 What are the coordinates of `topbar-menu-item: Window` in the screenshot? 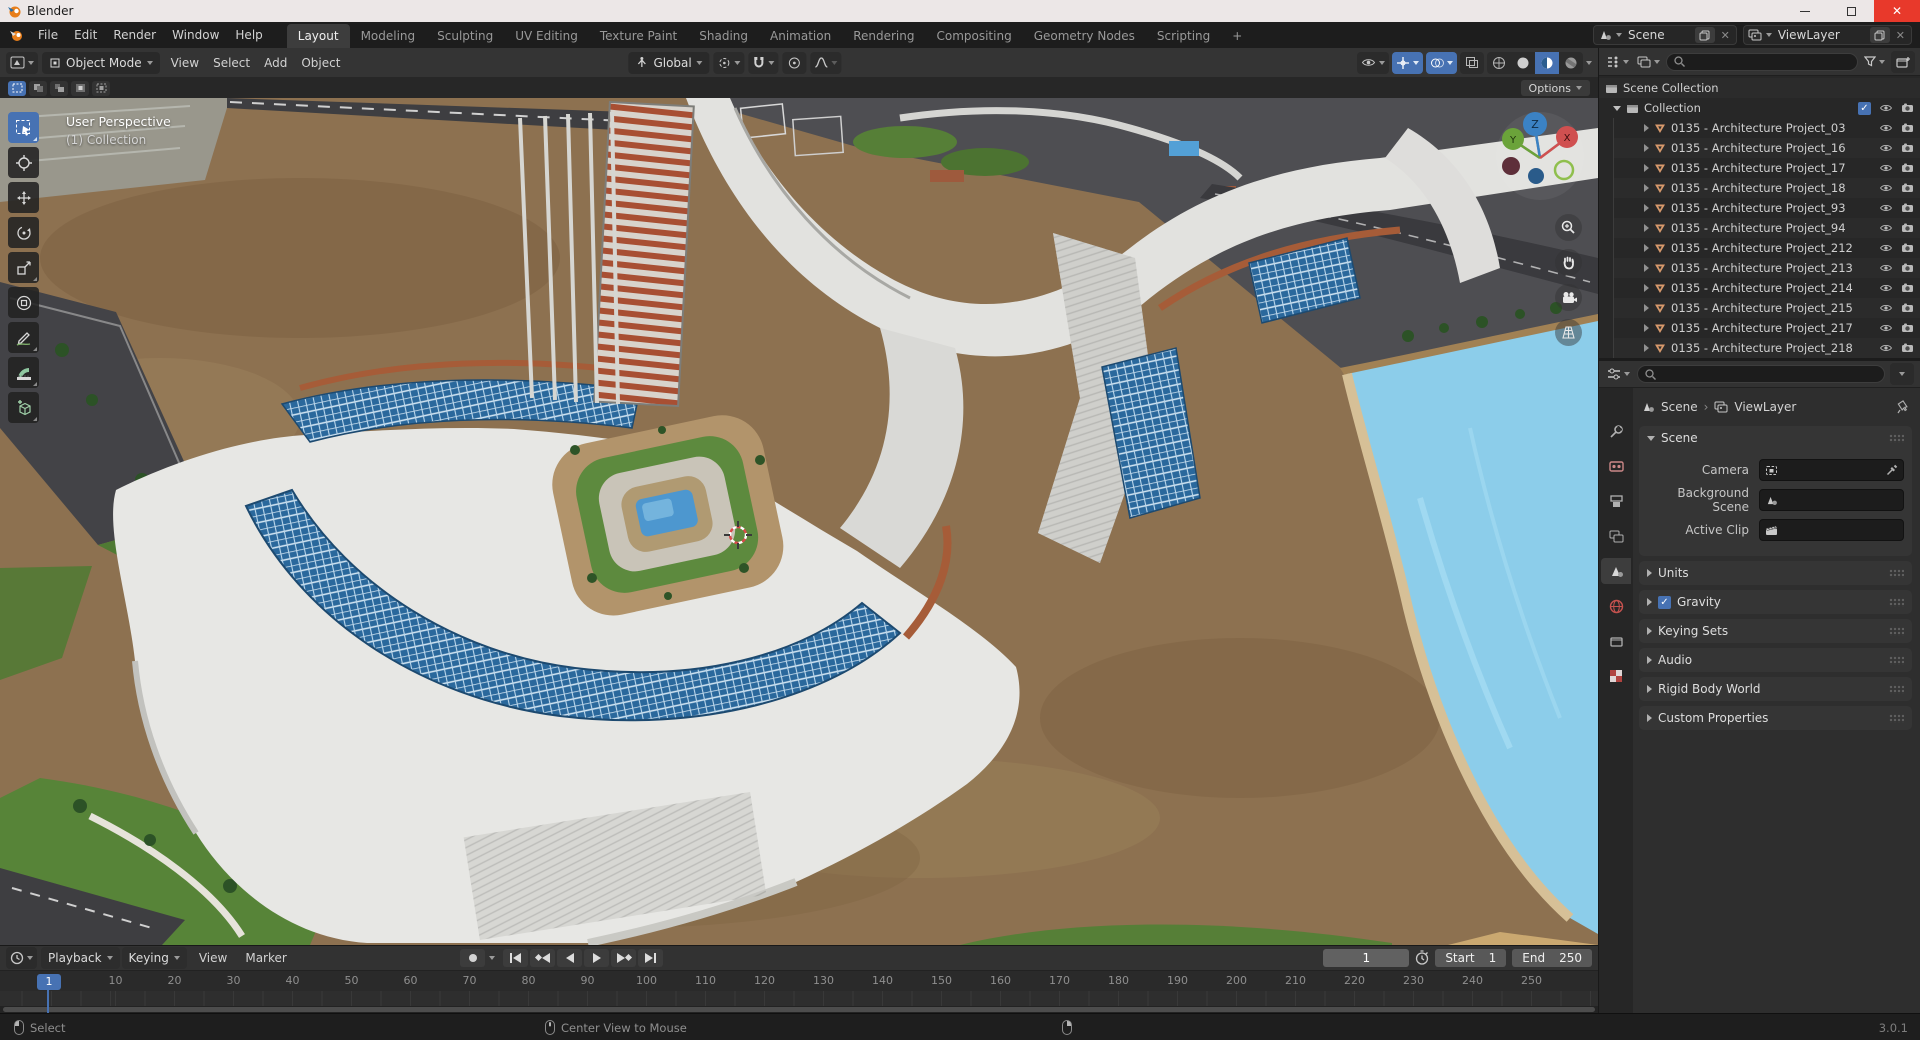 It's located at (195, 35).